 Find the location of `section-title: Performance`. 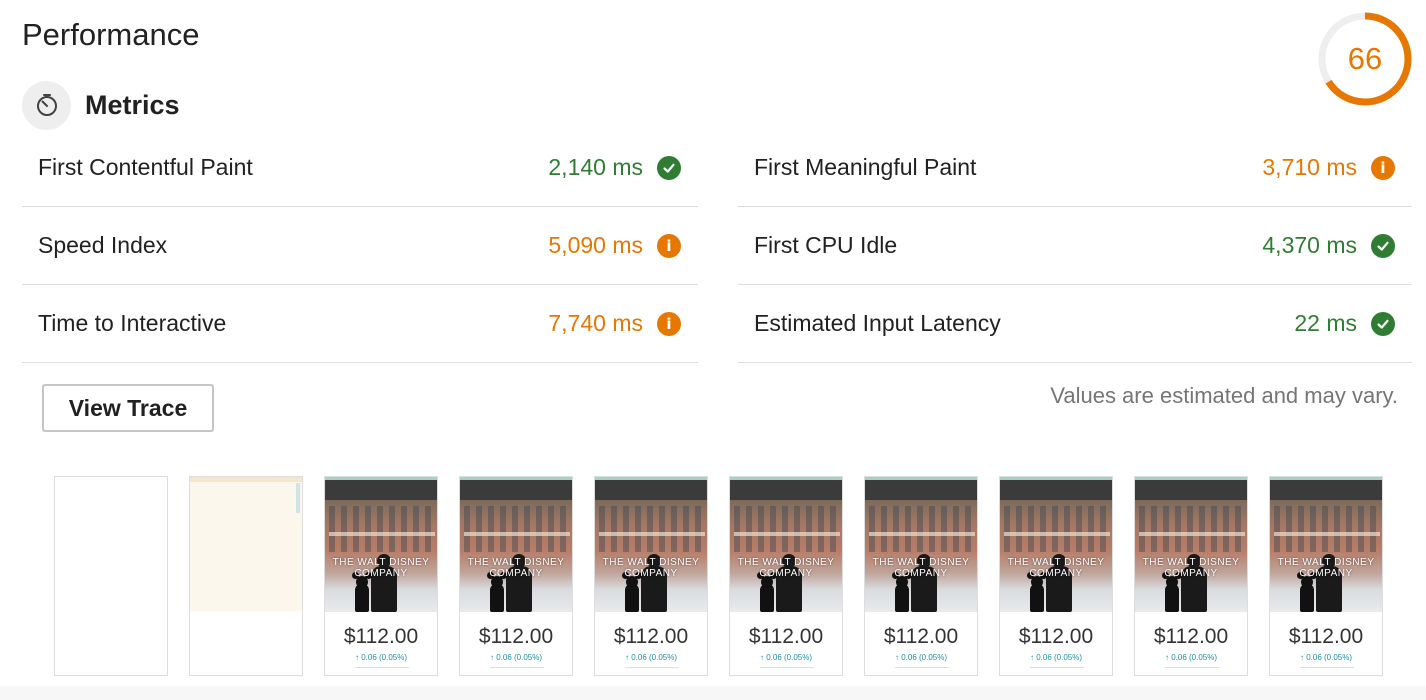

section-title: Performance is located at coordinates (111, 34).